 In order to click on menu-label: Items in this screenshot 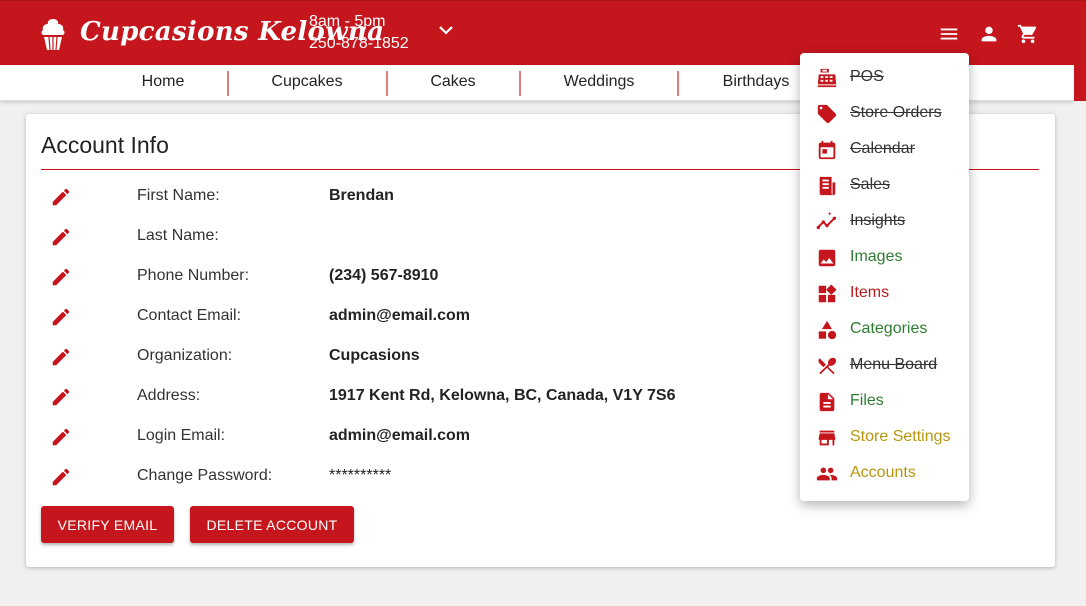, I will do `click(870, 292)`.